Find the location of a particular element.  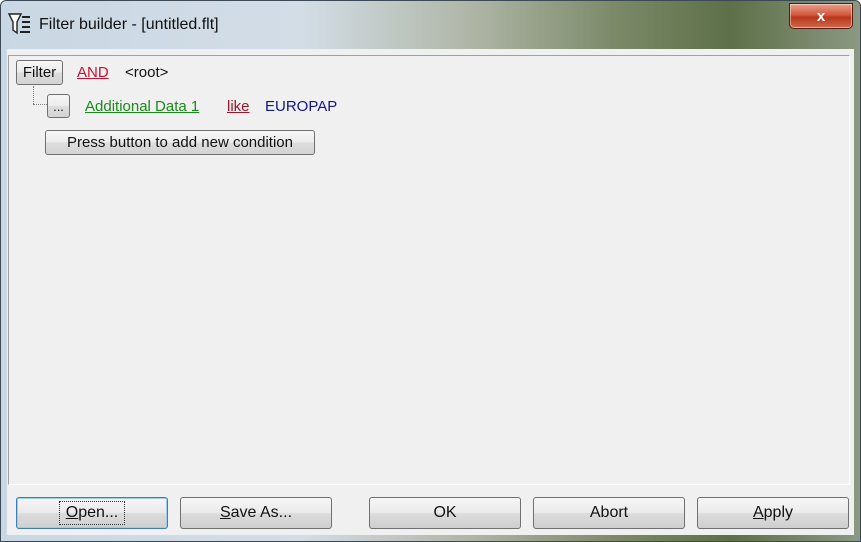

title-bar: Filter builder - [untitled.flt] x is located at coordinates (430, 25).